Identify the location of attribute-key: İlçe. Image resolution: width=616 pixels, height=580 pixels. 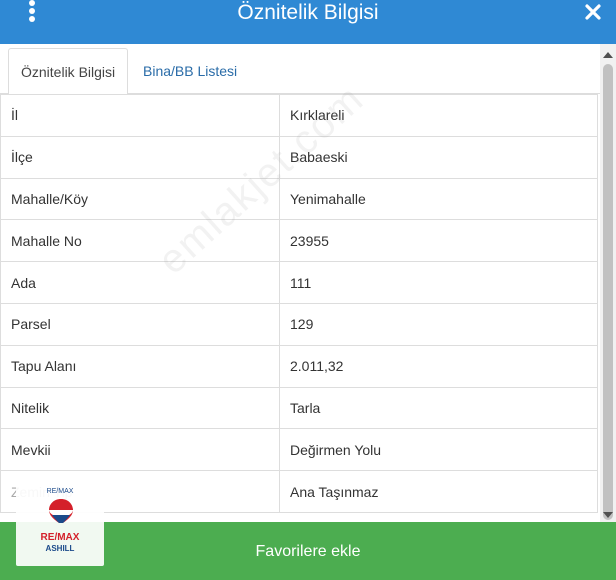
(140, 157).